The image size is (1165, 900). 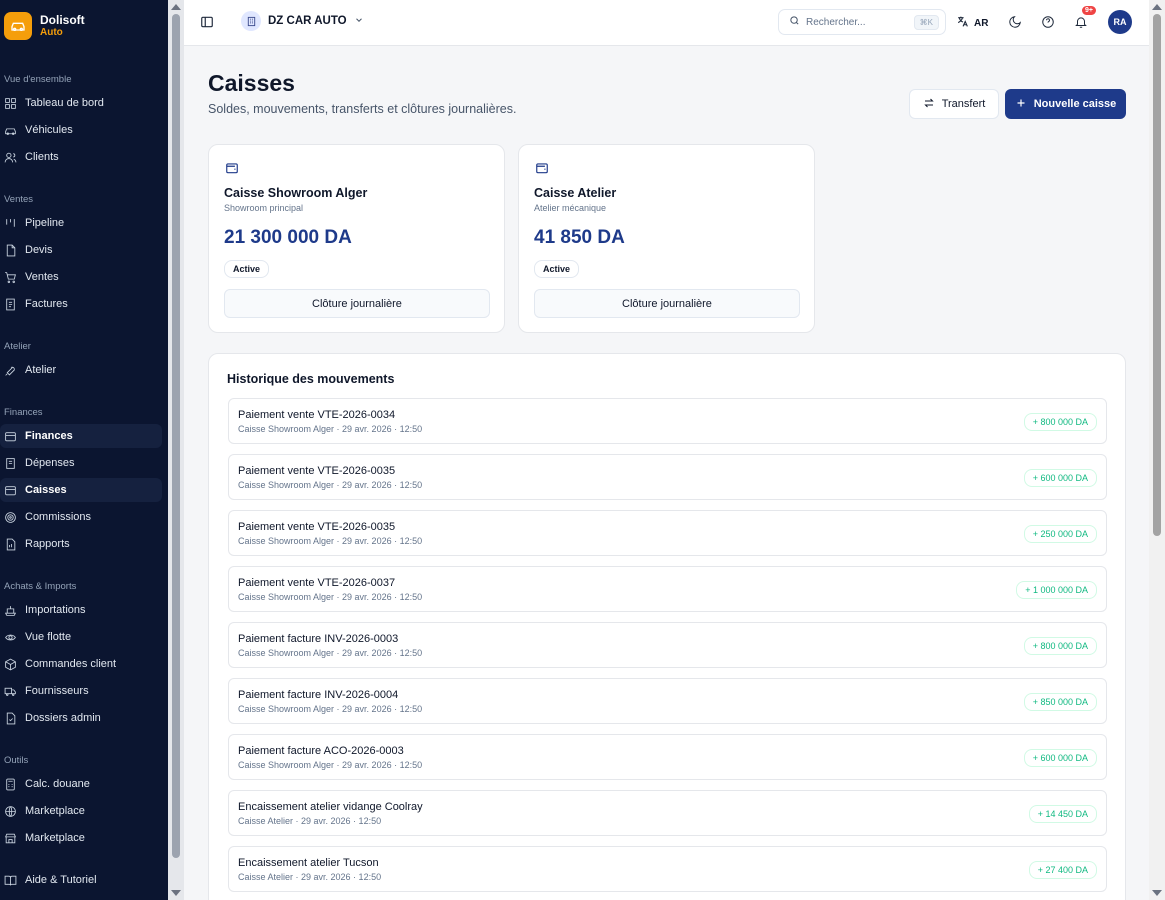 What do you see at coordinates (62, 19) in the screenshot?
I see `brand-name: Dolisoft` at bounding box center [62, 19].